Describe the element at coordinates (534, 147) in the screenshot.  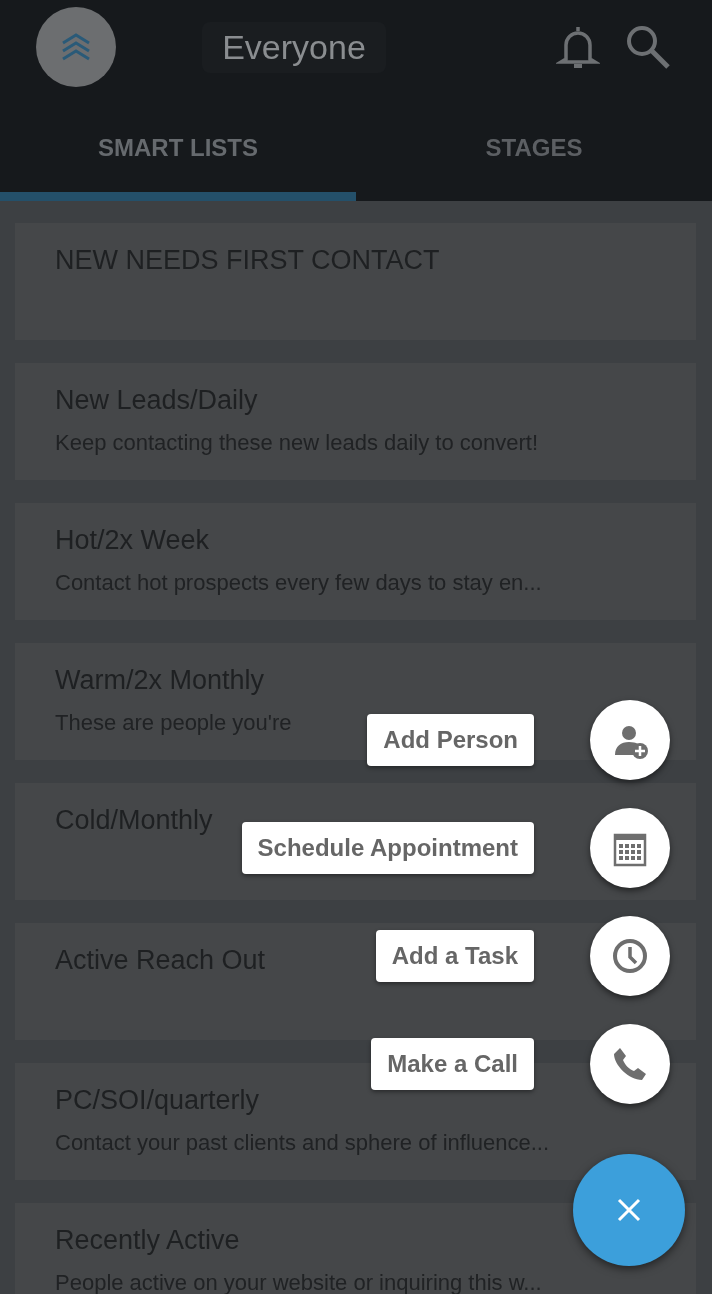
I see `tab: STAGES` at that location.